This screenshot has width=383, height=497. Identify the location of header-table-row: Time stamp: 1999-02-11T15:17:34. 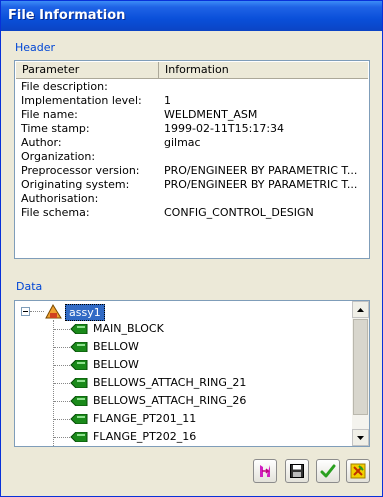
(193, 129).